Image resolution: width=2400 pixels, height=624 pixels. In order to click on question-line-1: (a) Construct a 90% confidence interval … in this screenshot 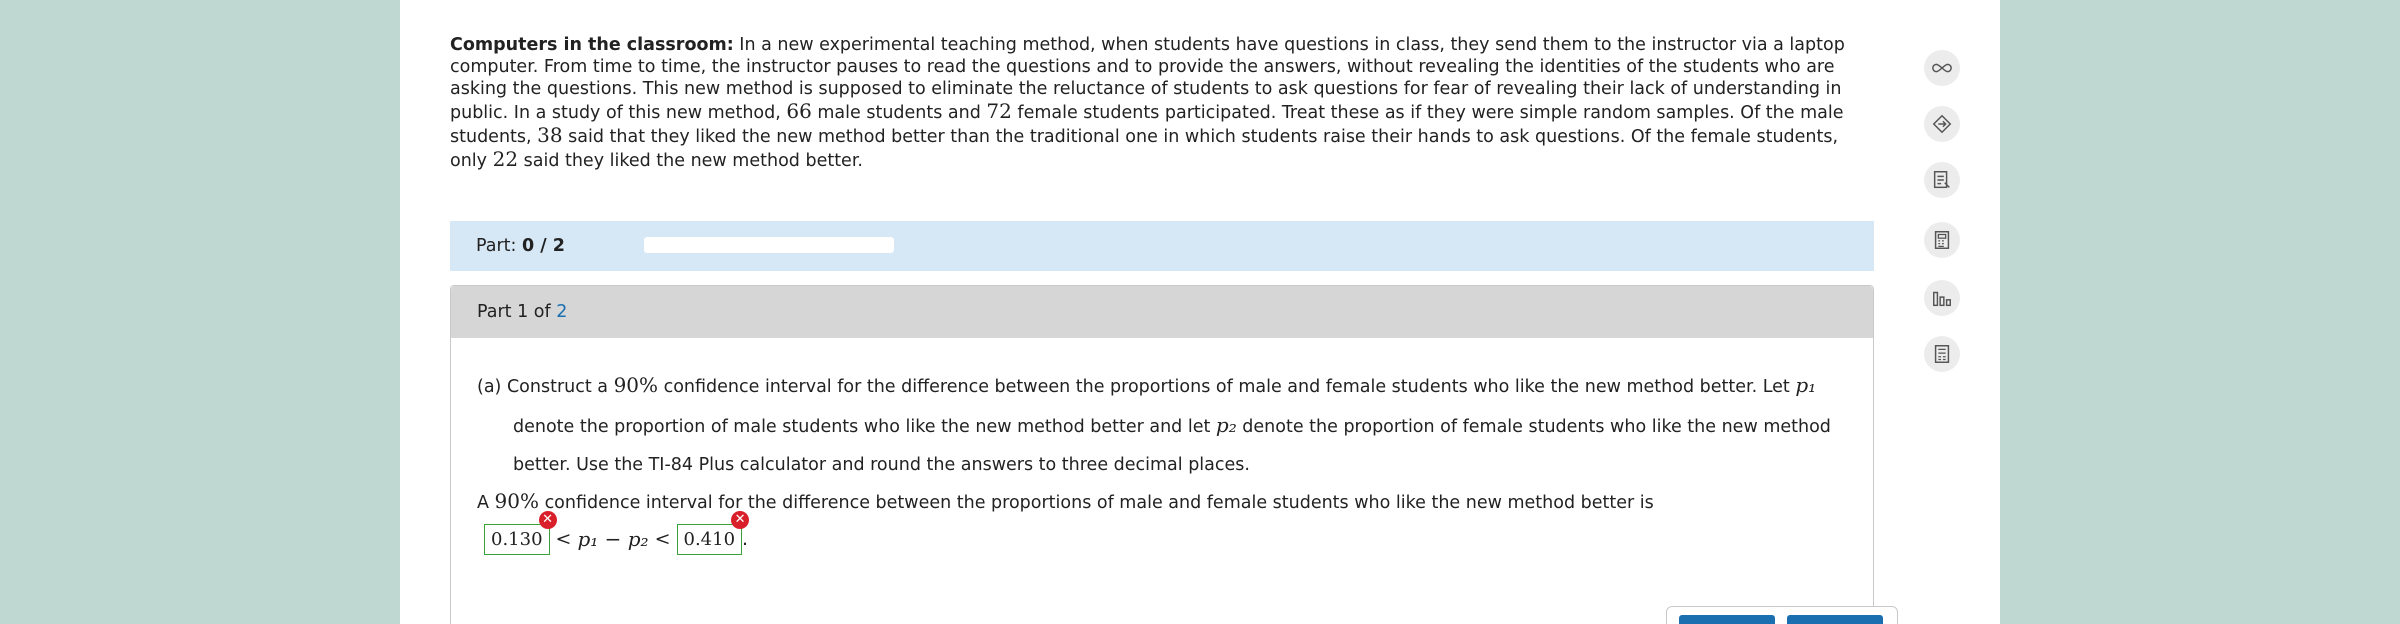, I will do `click(1162, 386)`.